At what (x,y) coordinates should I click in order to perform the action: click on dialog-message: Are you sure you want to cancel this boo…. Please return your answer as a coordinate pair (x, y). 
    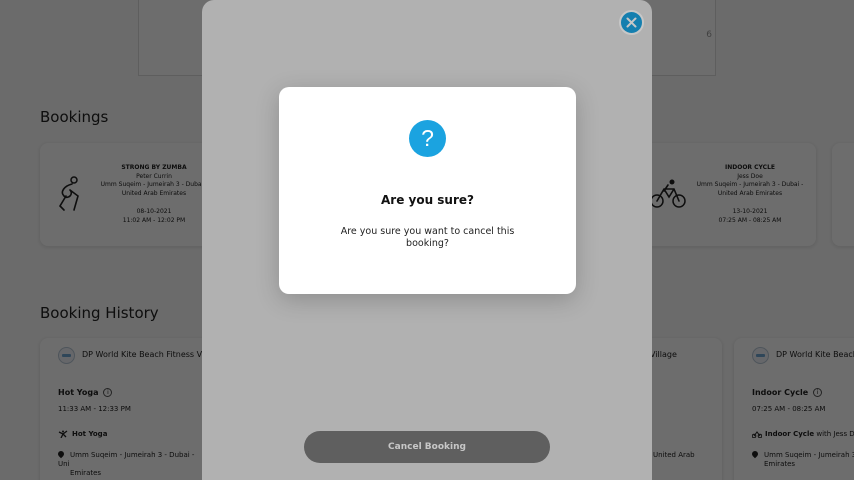
    Looking at the image, I should click on (427, 237).